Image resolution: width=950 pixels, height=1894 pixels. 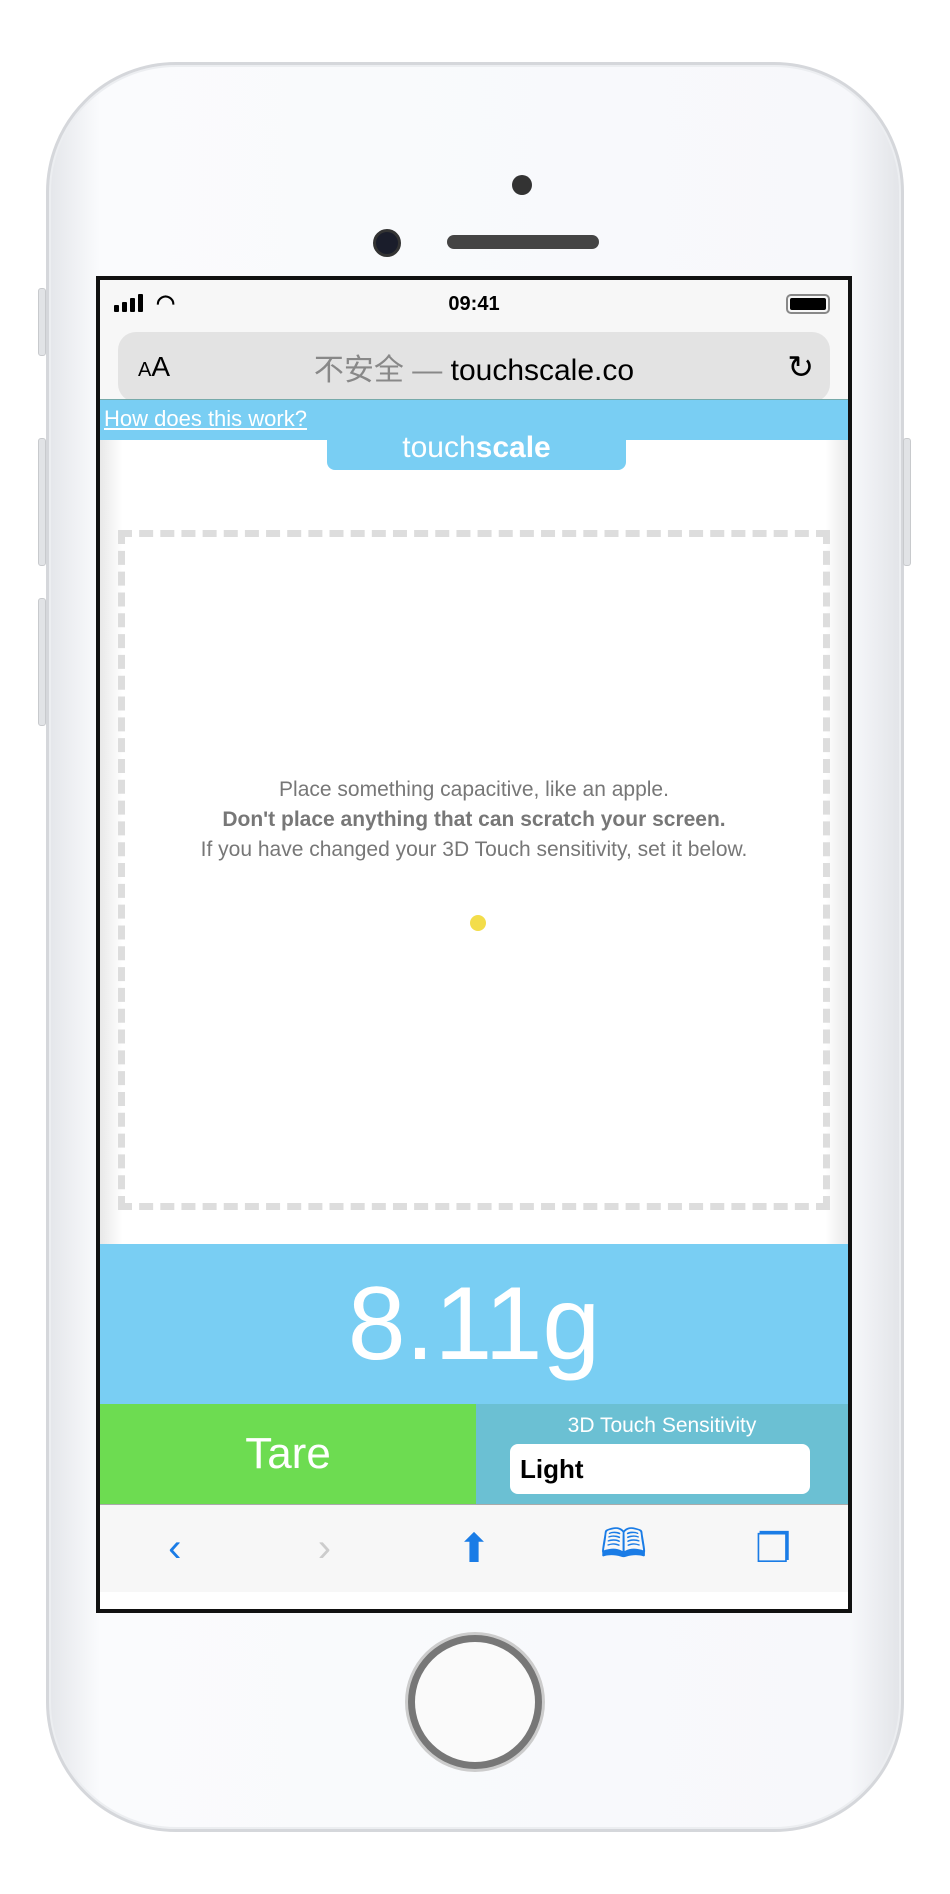 What do you see at coordinates (154, 367) in the screenshot?
I see `text-size-button: AA` at bounding box center [154, 367].